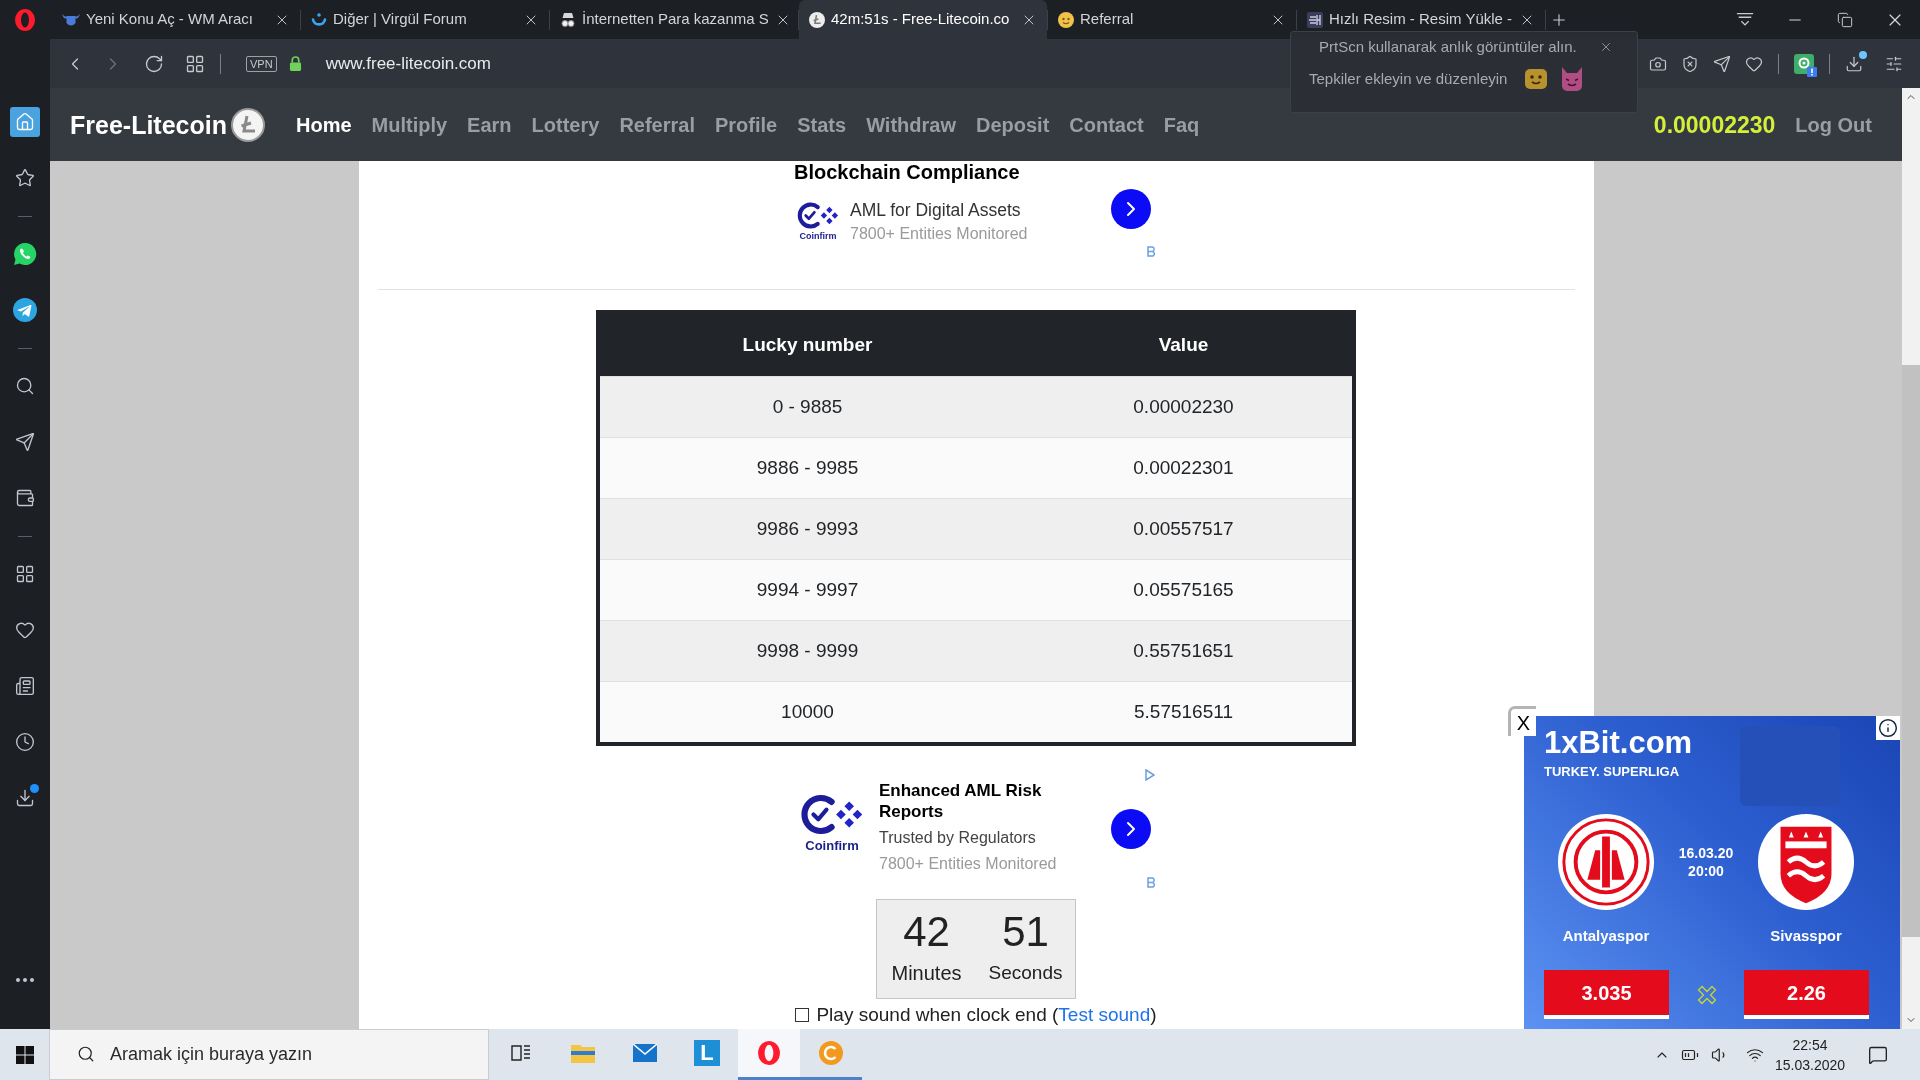 The width and height of the screenshot is (1920, 1080). What do you see at coordinates (746, 124) in the screenshot?
I see `nav-link: Profile` at bounding box center [746, 124].